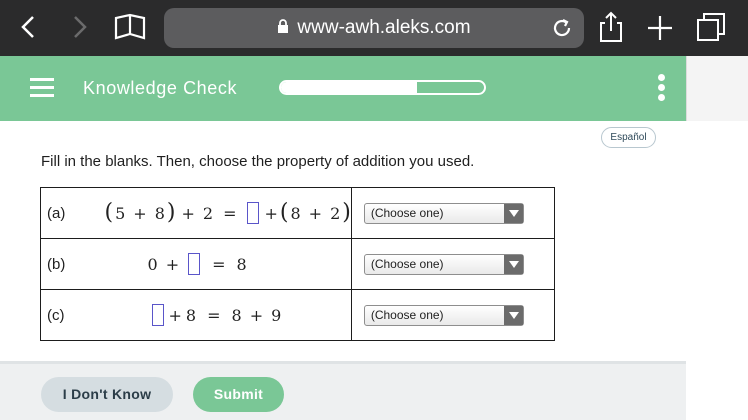  I want to click on bookmarks-icon, so click(129, 27).